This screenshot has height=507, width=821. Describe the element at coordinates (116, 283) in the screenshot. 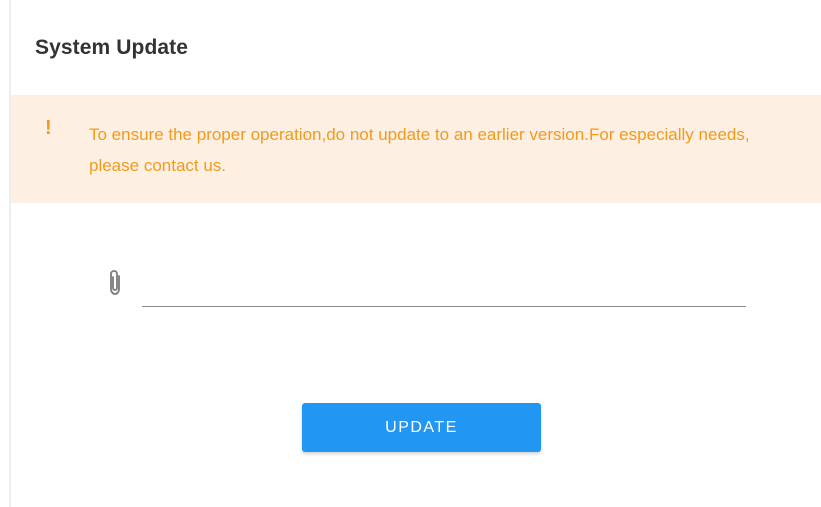

I see `paperclip-icon` at that location.